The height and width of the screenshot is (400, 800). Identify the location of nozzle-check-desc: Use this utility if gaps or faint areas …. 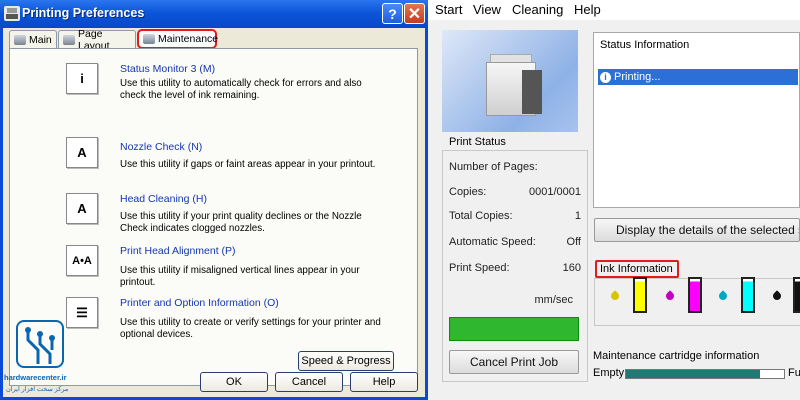
(248, 164).